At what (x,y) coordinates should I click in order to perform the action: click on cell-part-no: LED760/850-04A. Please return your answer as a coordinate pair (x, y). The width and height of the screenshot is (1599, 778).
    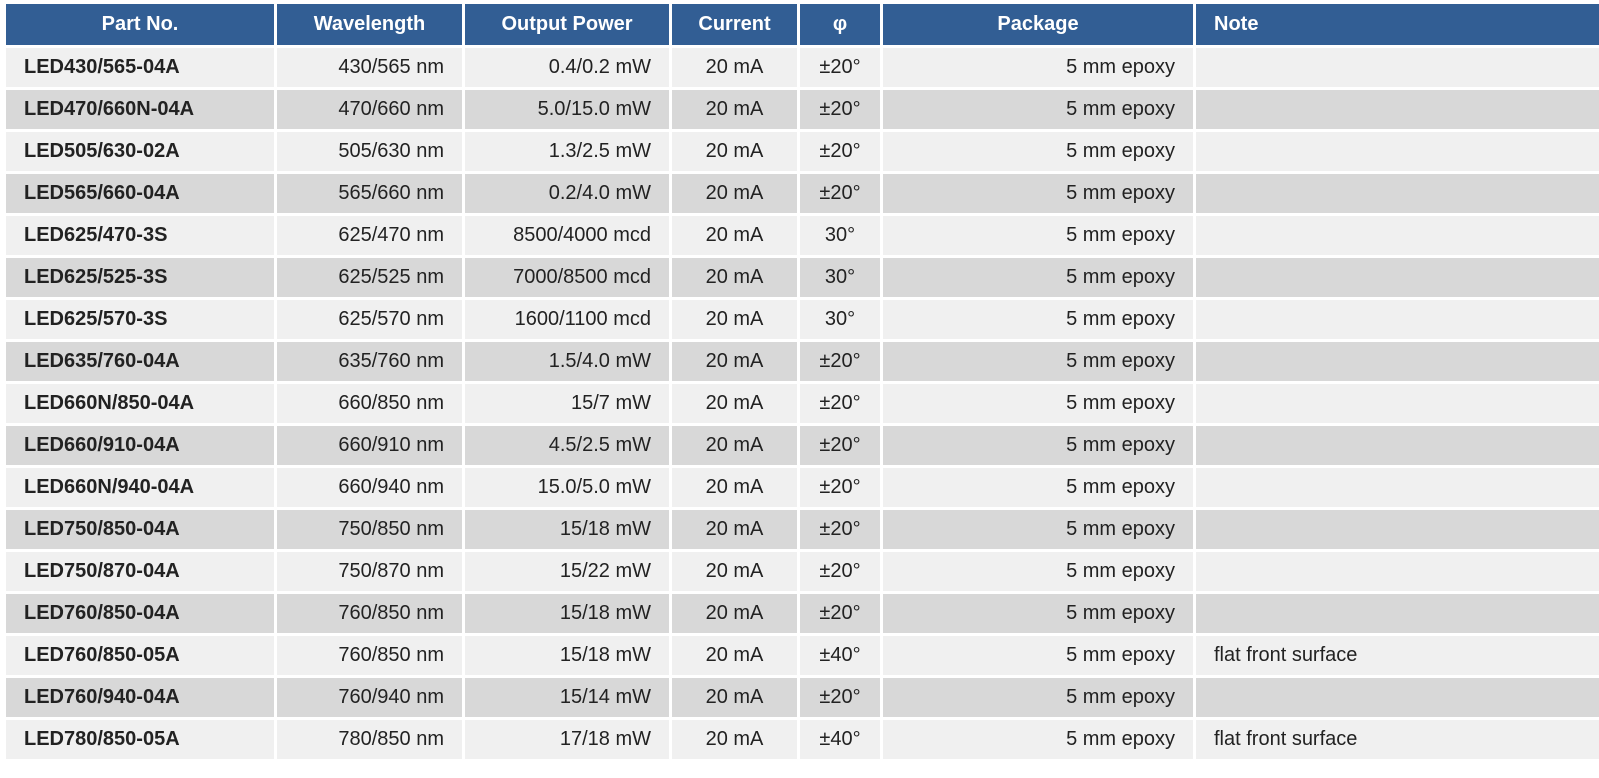
    Looking at the image, I should click on (140, 613).